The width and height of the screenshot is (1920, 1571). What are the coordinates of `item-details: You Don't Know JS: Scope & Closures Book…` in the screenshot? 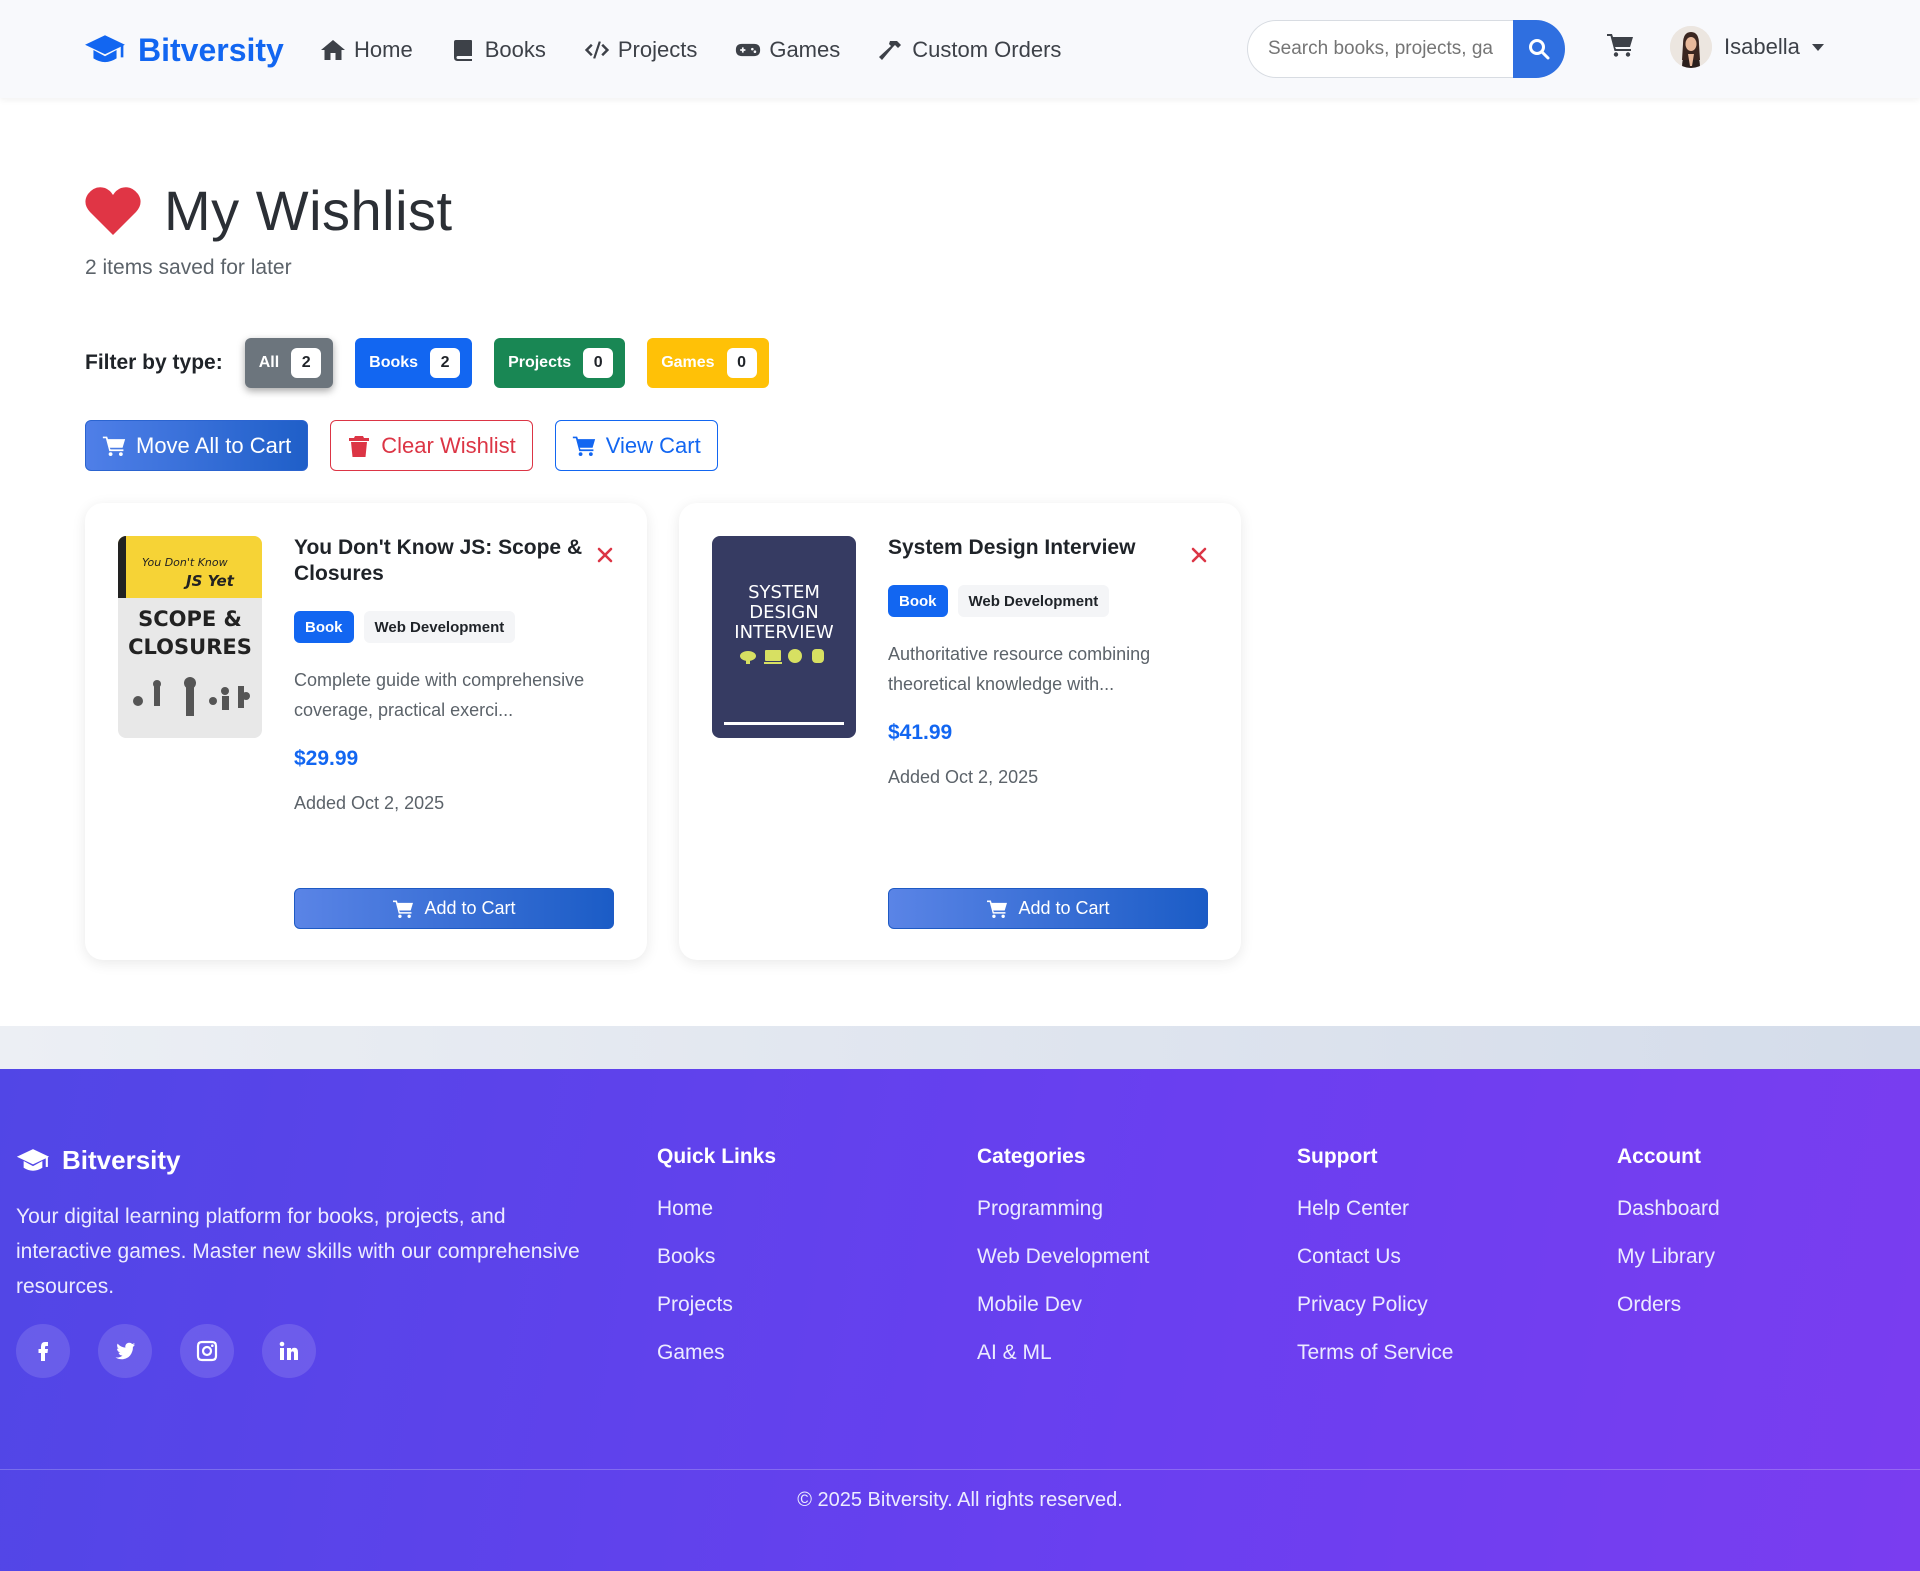 It's located at (455, 674).